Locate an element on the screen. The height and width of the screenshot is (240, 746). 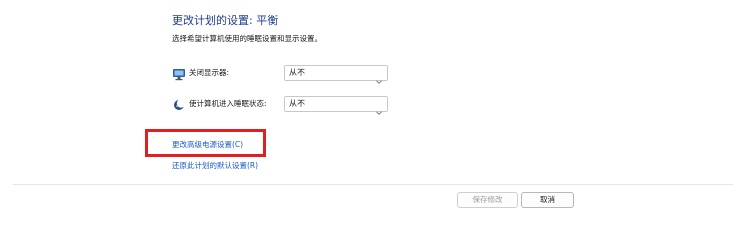
display-off-dropdown: 从不 is located at coordinates (336, 74).